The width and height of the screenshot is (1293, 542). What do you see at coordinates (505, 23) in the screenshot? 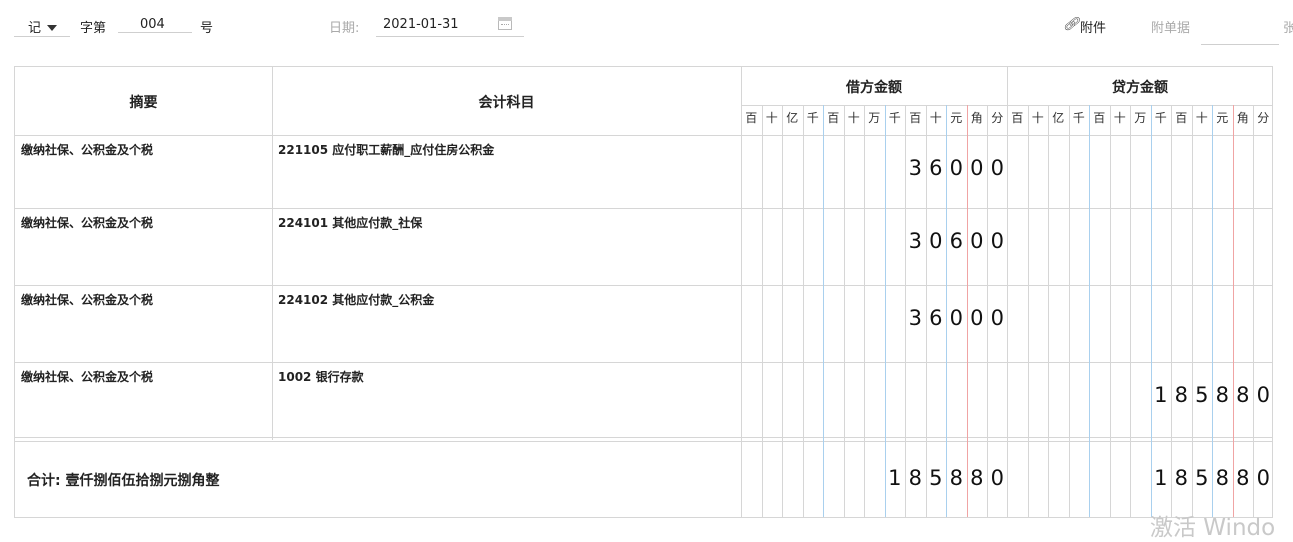
I see `calendar-icon` at bounding box center [505, 23].